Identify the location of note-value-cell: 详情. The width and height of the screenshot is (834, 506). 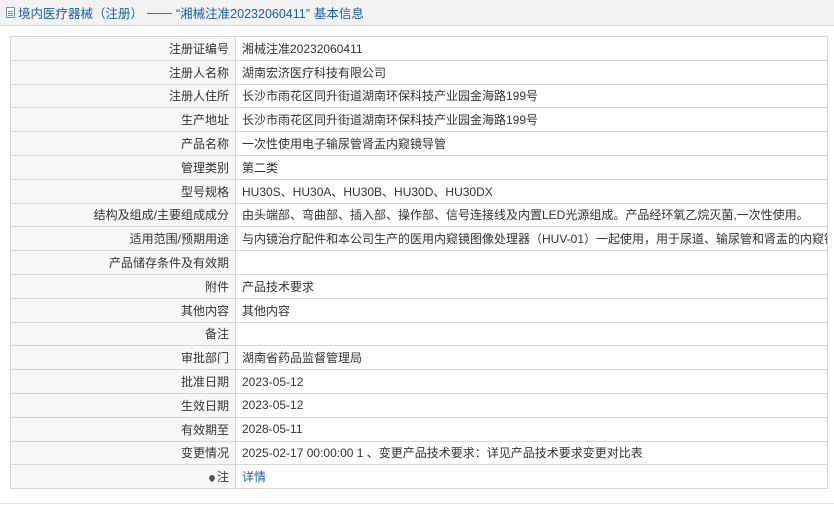
(531, 477).